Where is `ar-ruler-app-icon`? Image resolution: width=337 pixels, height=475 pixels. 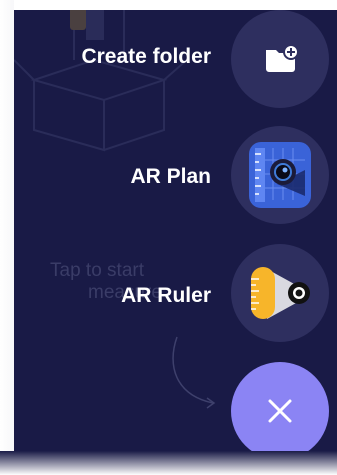
ar-ruler-app-icon is located at coordinates (280, 293).